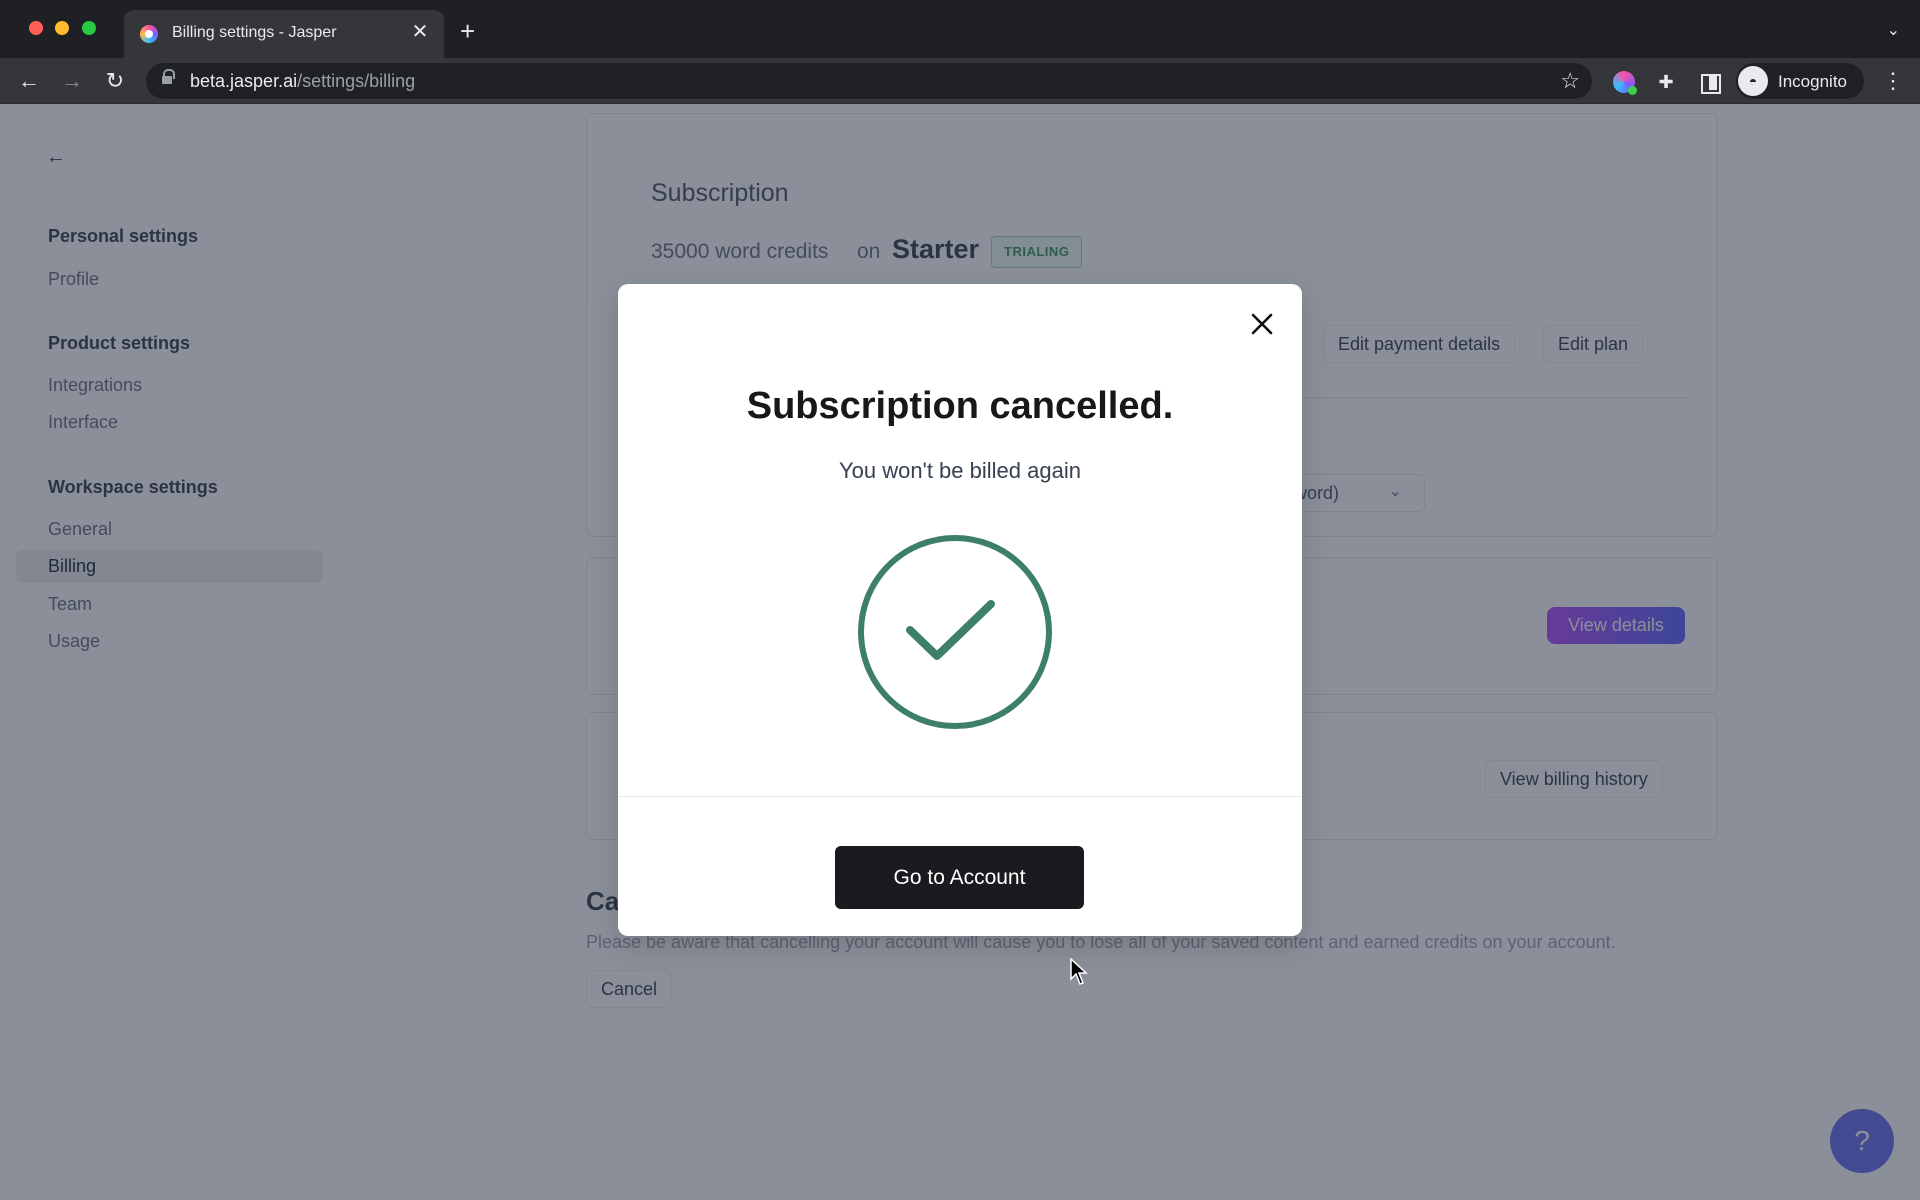 Image resolution: width=1920 pixels, height=1200 pixels. What do you see at coordinates (1570, 81) in the screenshot?
I see `bookmark-star-icon: ☆` at bounding box center [1570, 81].